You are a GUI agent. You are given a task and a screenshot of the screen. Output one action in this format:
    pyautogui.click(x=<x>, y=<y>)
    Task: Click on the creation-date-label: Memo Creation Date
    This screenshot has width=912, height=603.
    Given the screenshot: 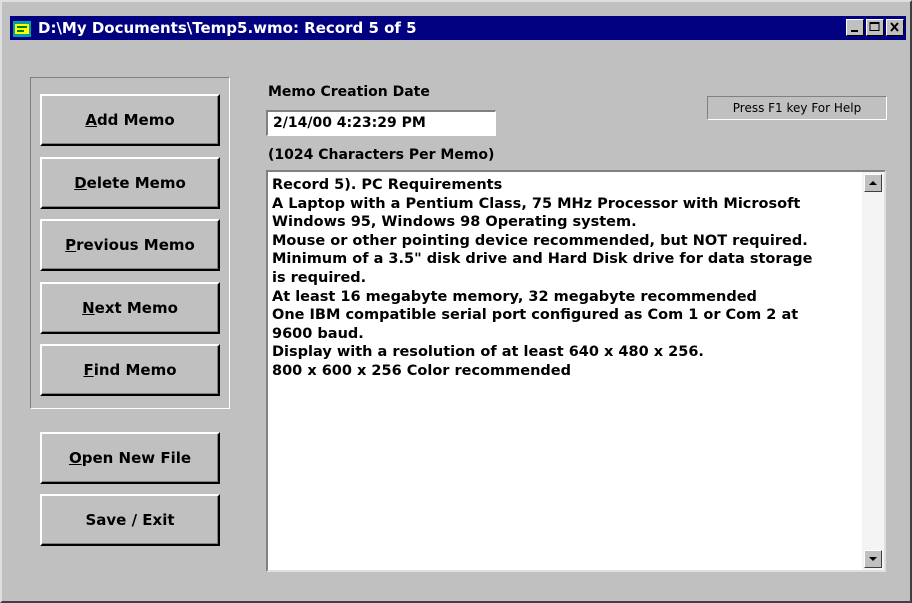 What is the action you would take?
    pyautogui.click(x=349, y=92)
    